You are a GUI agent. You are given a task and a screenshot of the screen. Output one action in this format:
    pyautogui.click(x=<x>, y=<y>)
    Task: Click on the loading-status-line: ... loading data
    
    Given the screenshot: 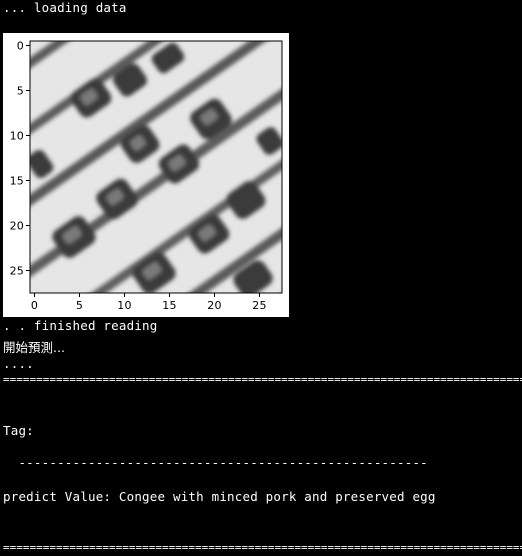 What is the action you would take?
    pyautogui.click(x=65, y=7)
    